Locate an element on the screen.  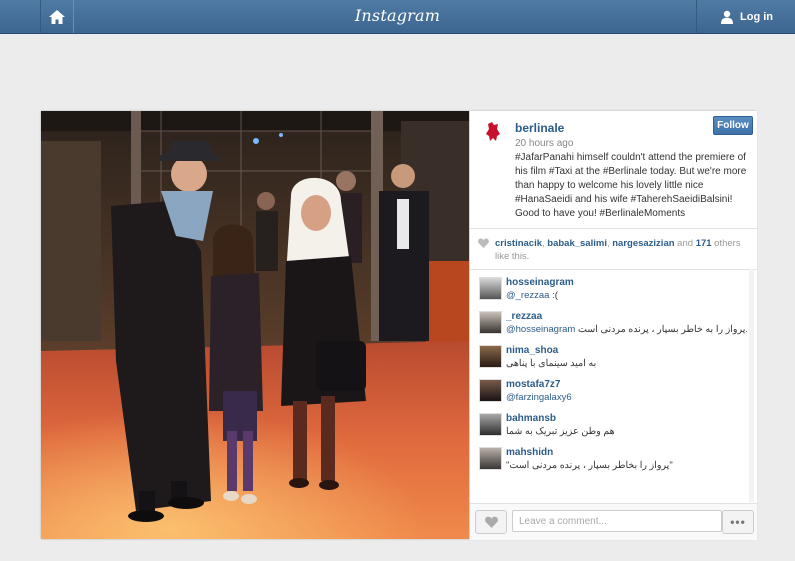
bear-logo-icon is located at coordinates (493, 131).